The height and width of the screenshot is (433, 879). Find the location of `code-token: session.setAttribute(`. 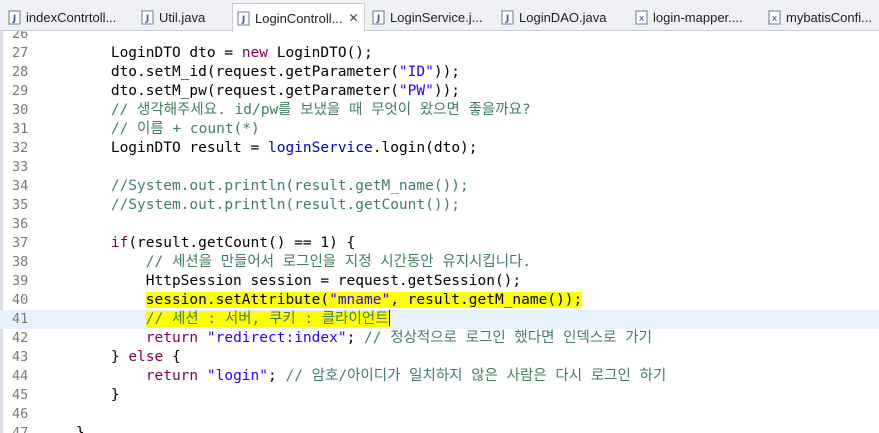

code-token: session.setAttribute( is located at coordinates (237, 300).